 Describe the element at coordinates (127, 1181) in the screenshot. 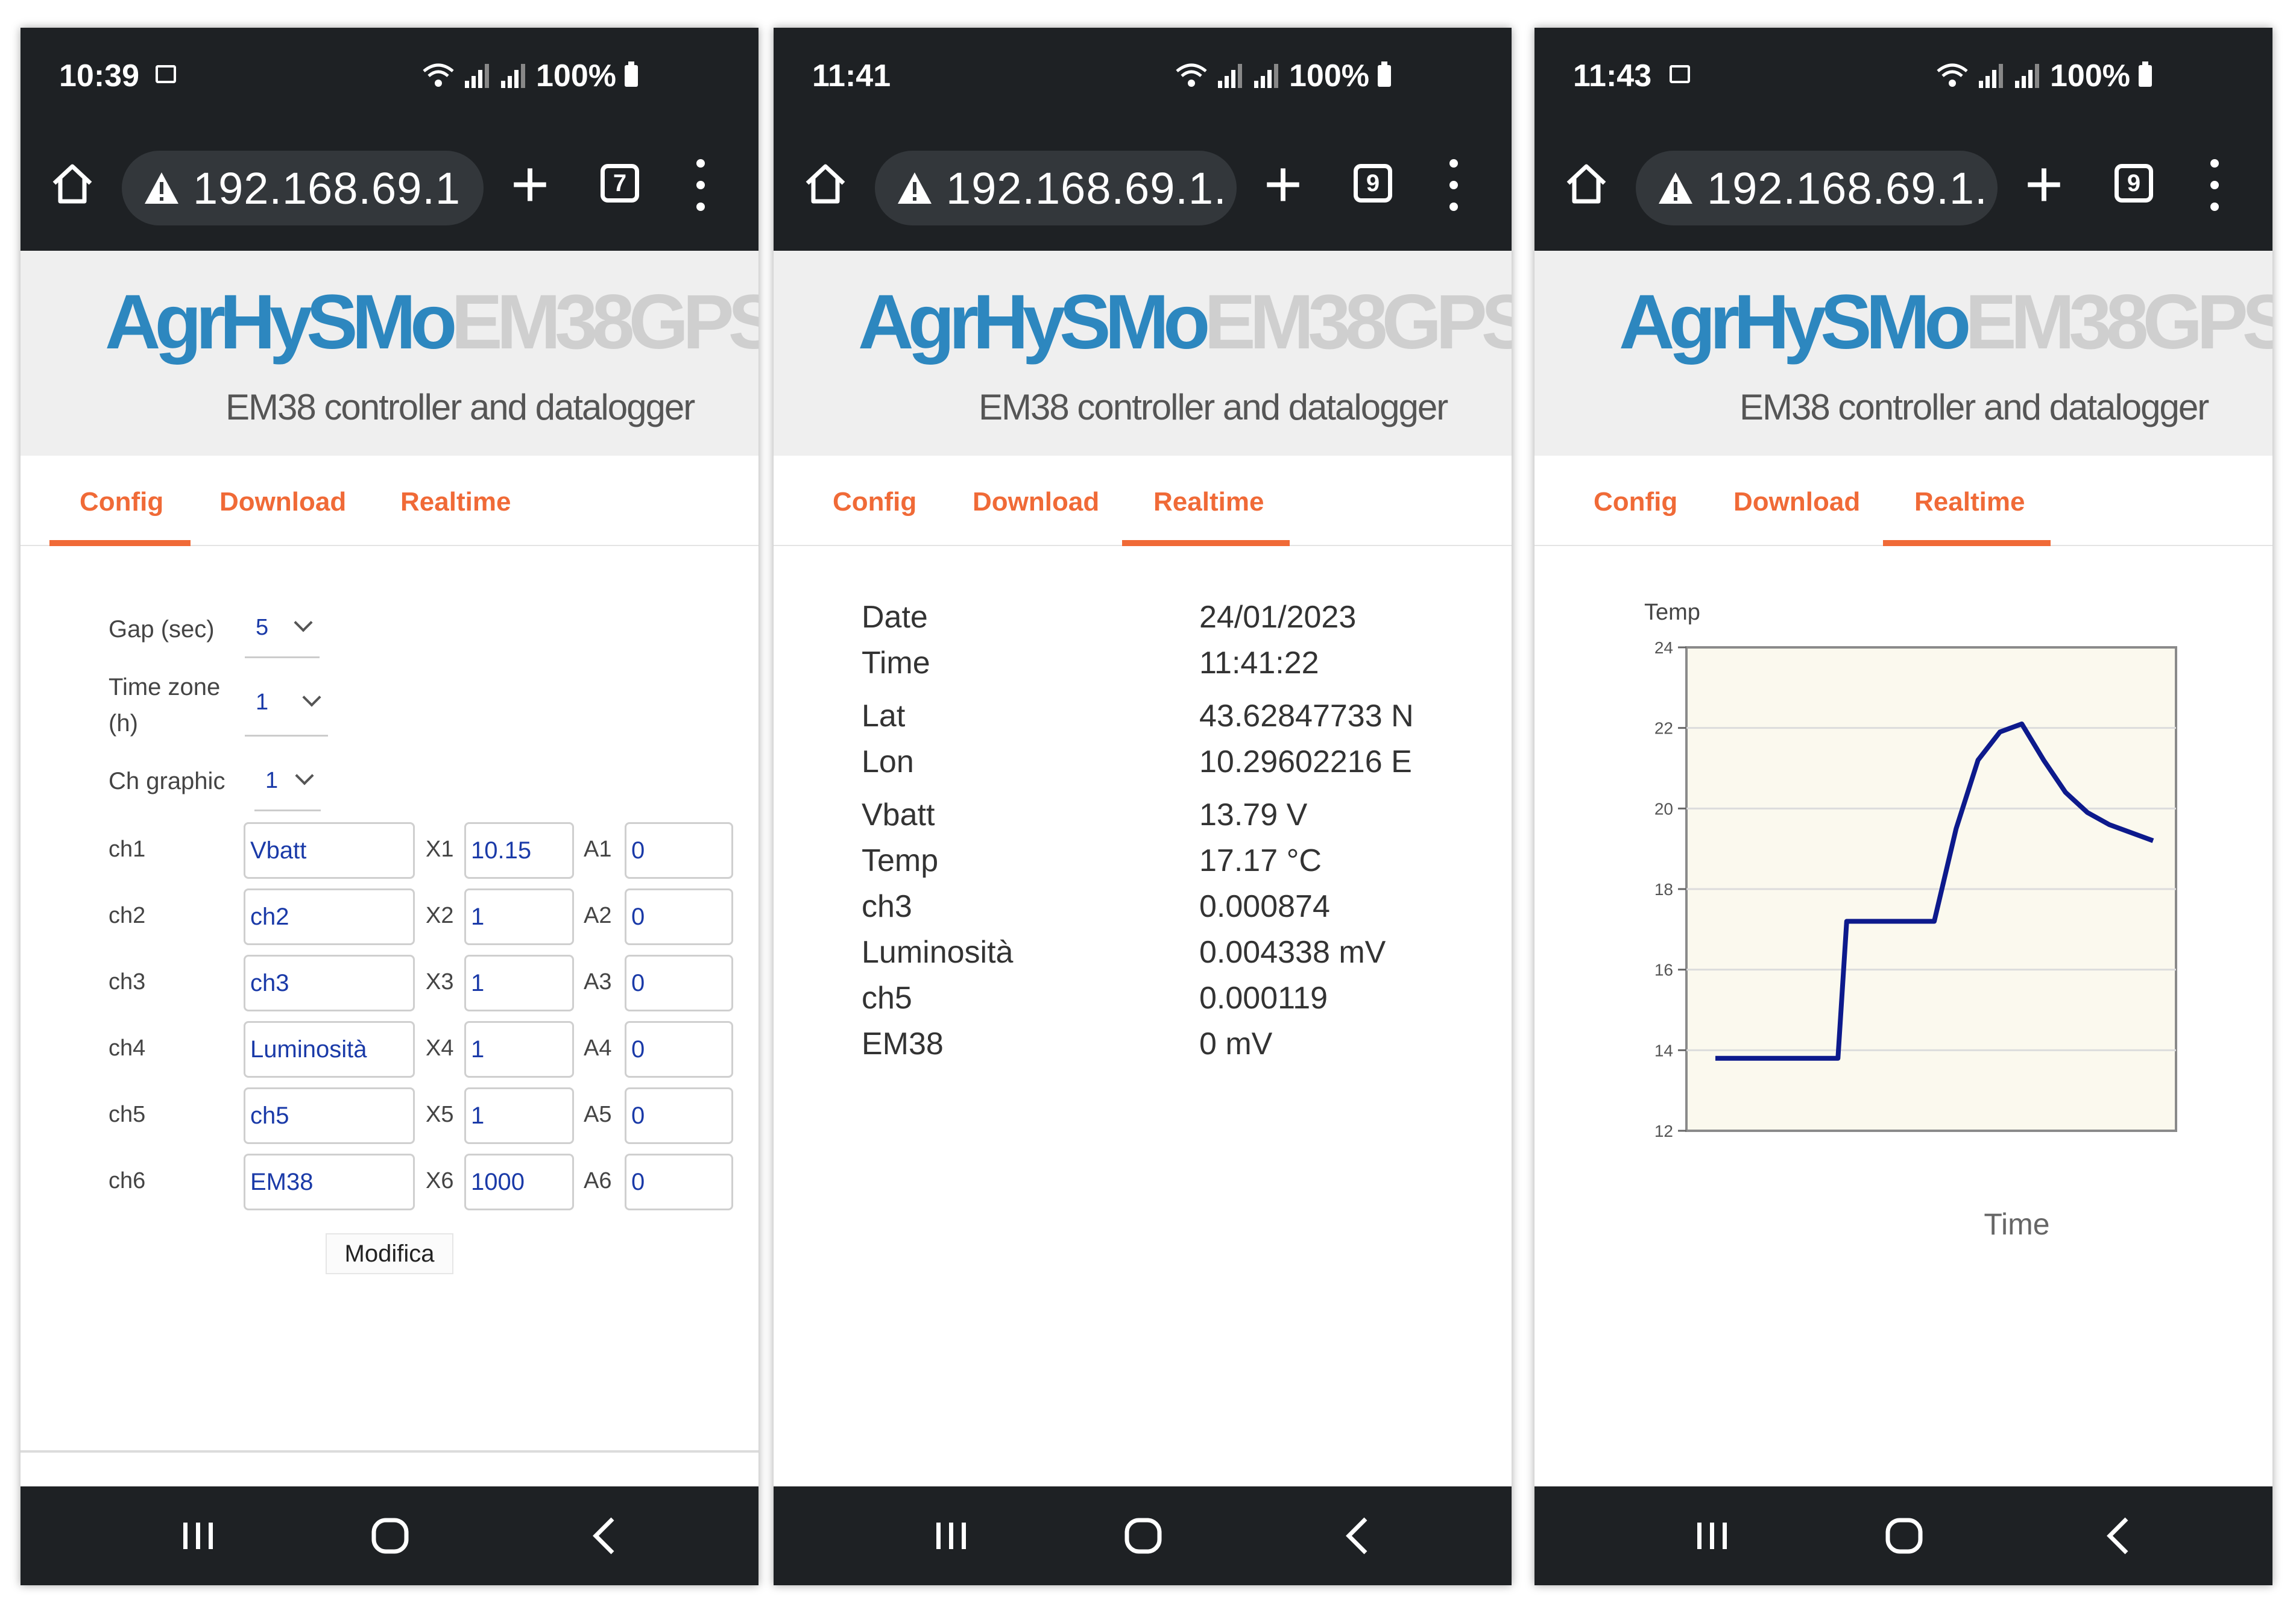

I see `channel-label: ch6` at that location.